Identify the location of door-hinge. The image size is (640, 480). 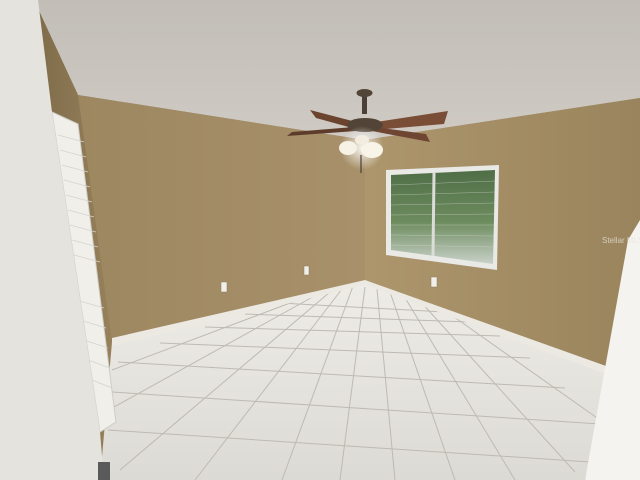
(104, 471).